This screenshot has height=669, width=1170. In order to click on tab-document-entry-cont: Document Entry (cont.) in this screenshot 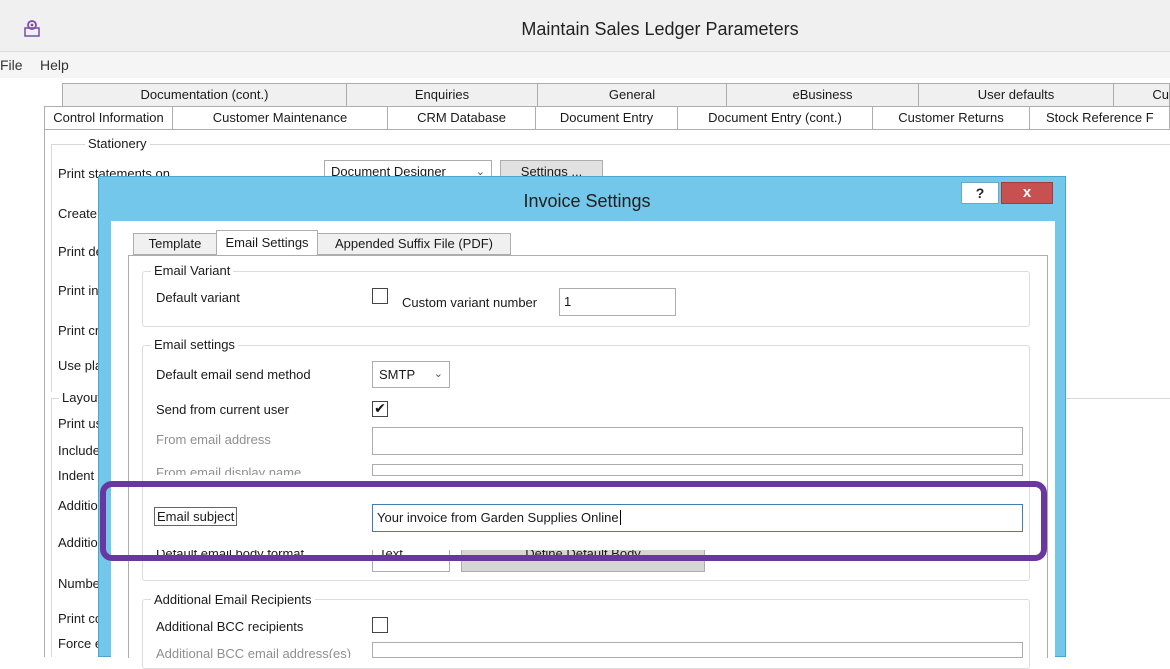, I will do `click(775, 118)`.